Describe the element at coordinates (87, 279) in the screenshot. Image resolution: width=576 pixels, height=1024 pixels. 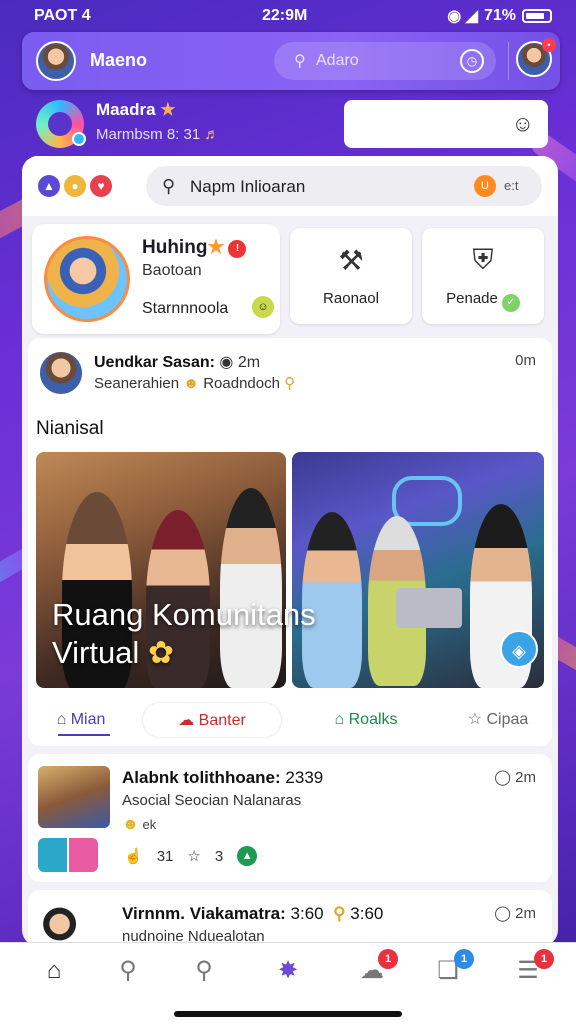
I see `profile-picture` at that location.